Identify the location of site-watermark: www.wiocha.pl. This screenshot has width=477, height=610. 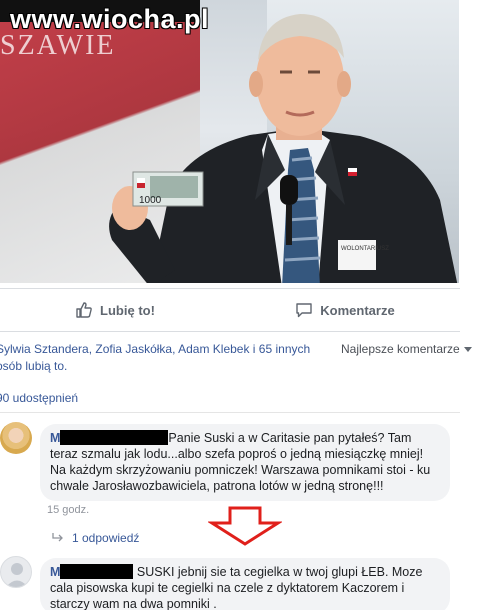
(110, 19).